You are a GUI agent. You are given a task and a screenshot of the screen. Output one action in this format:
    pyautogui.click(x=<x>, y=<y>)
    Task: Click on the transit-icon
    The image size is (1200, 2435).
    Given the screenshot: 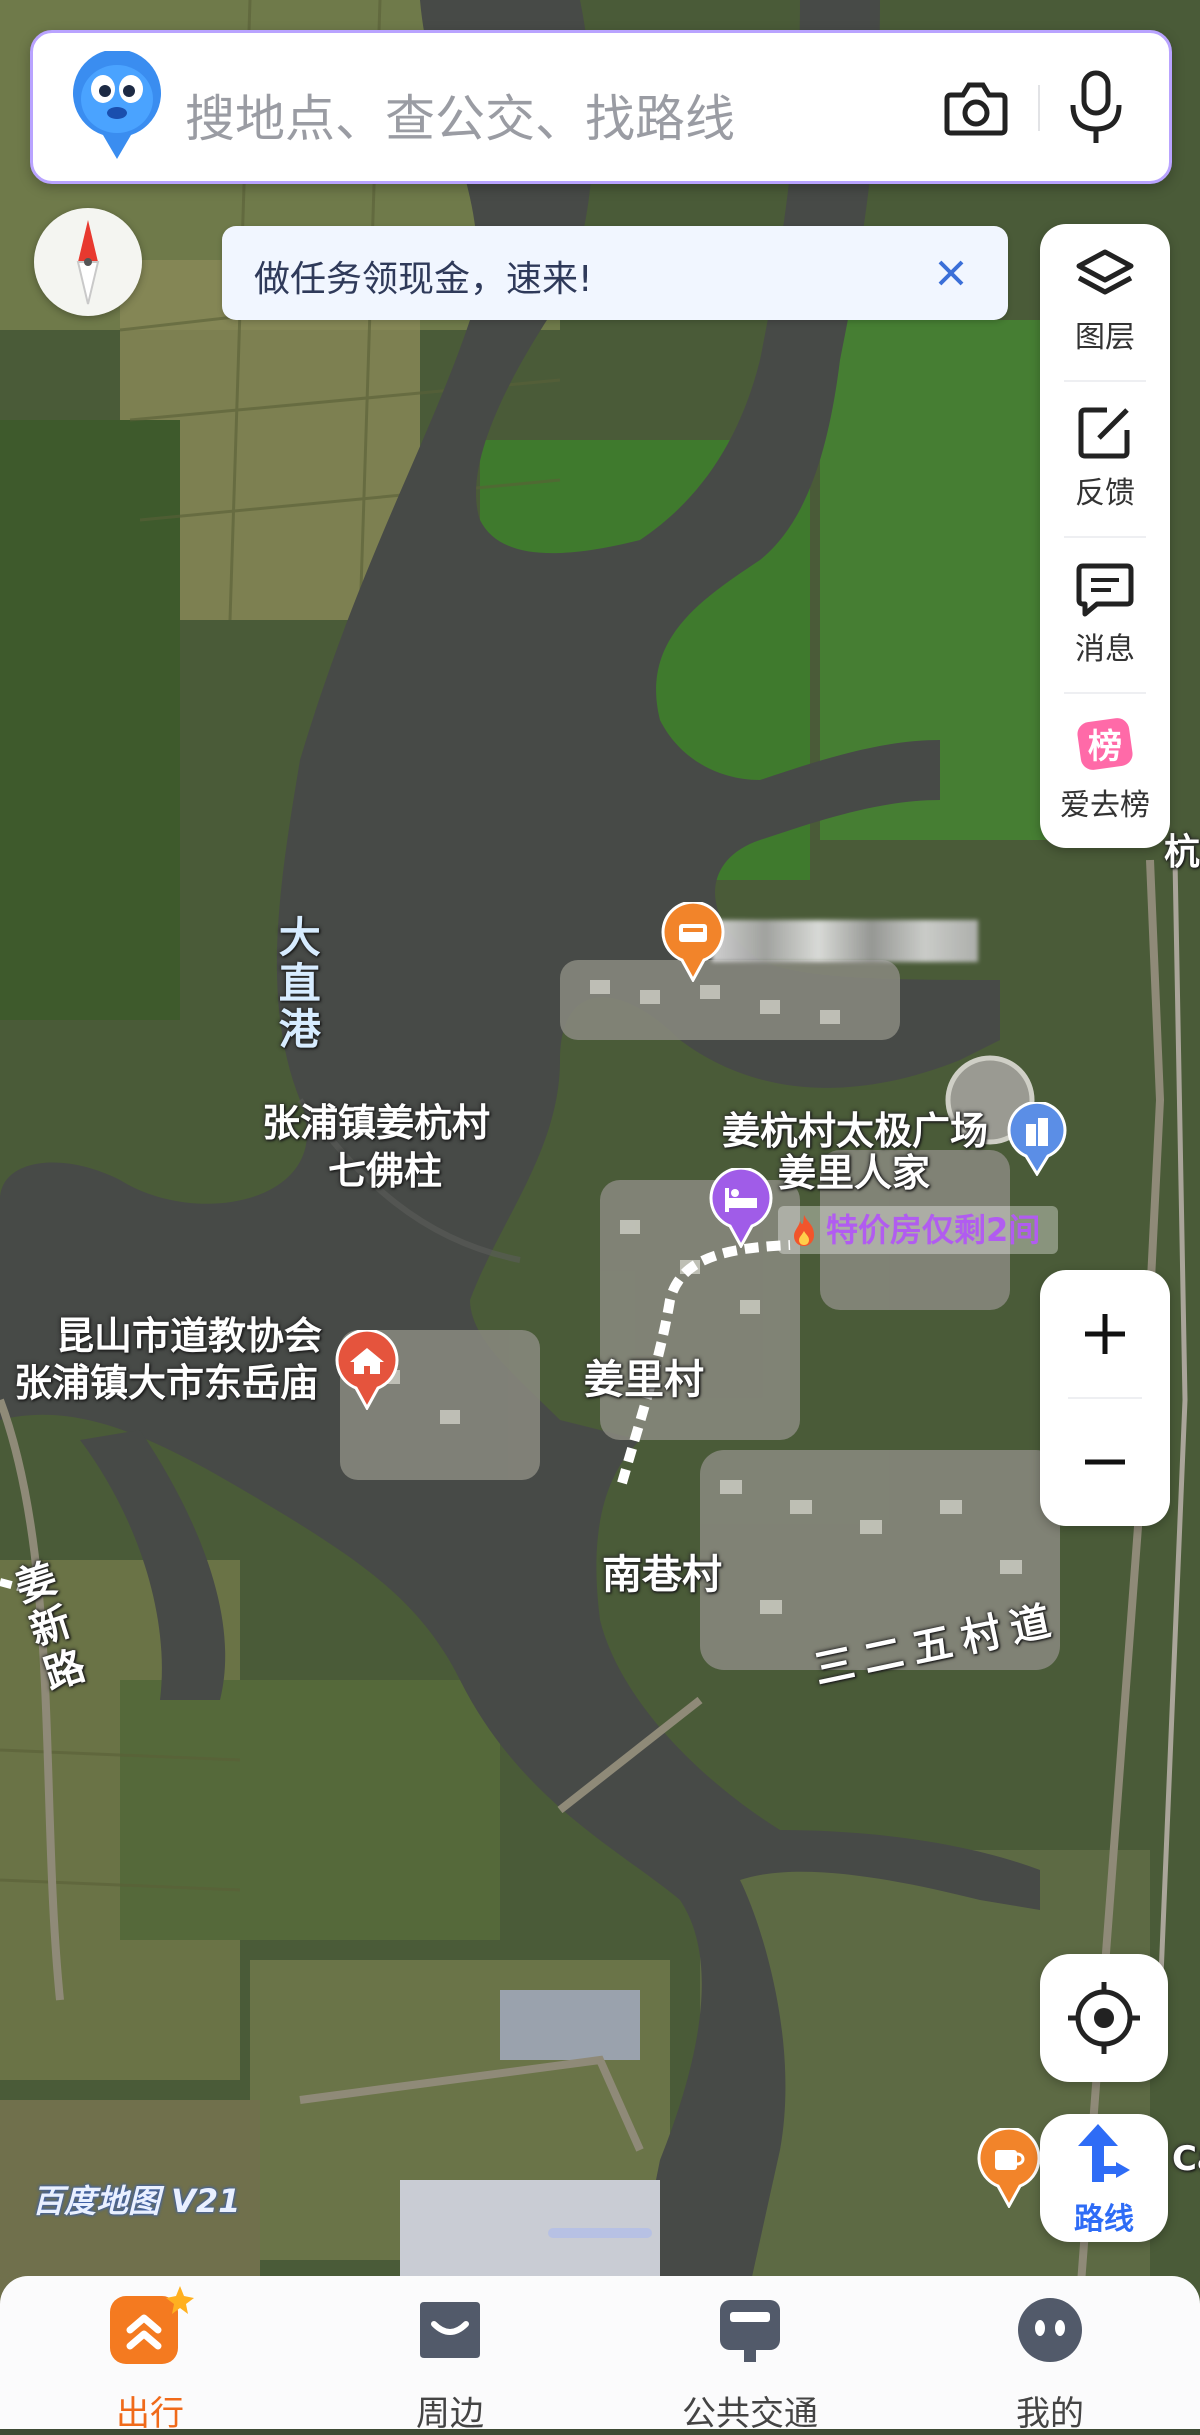 What is the action you would take?
    pyautogui.click(x=750, y=2331)
    